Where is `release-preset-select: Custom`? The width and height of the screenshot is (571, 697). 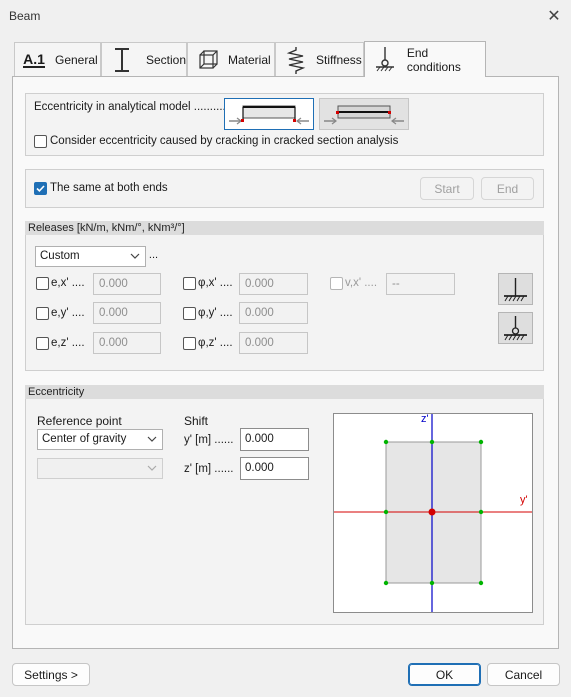
release-preset-select: Custom is located at coordinates (90, 256).